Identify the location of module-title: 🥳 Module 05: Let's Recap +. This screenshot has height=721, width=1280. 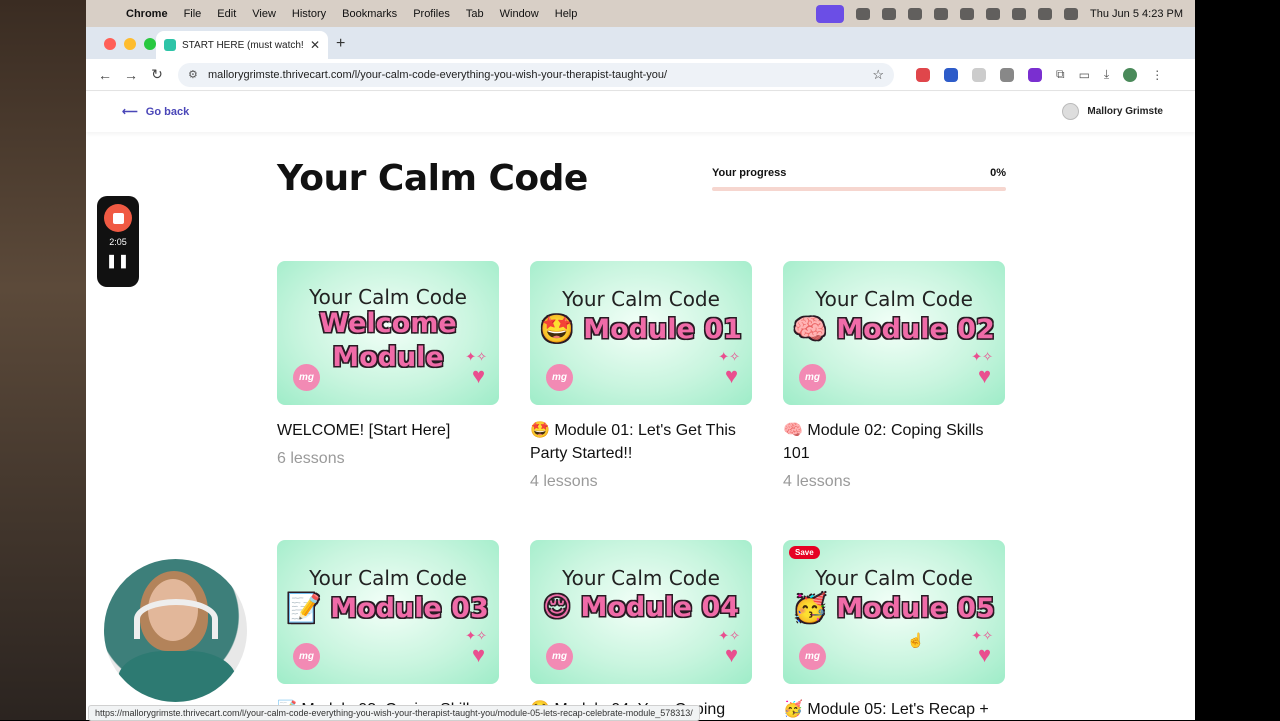
(894, 709).